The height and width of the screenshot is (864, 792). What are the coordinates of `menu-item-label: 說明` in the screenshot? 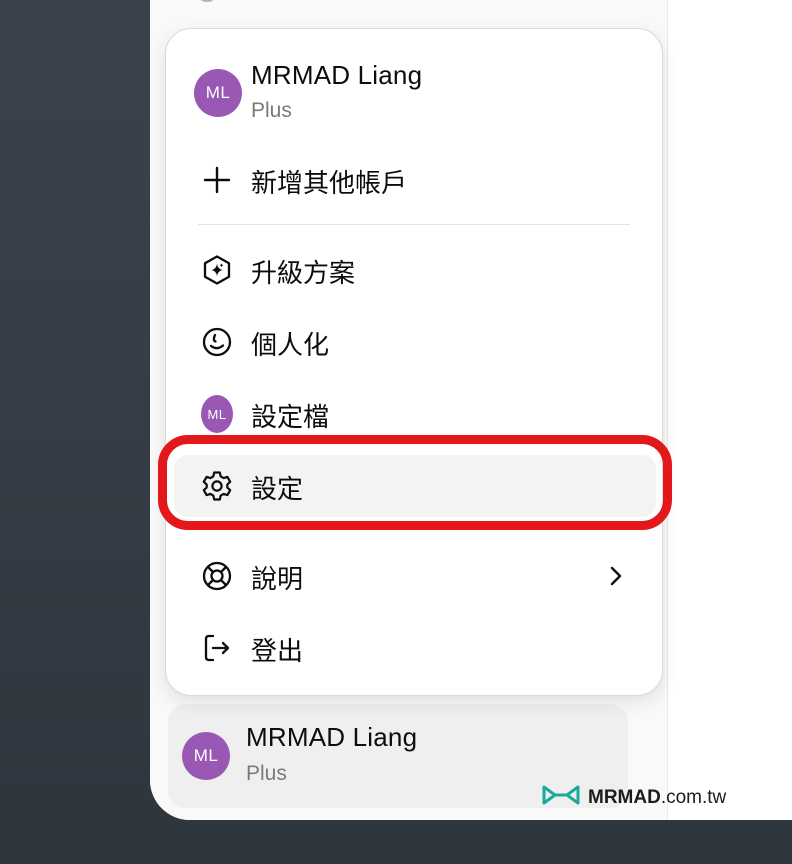 It's located at (277, 580).